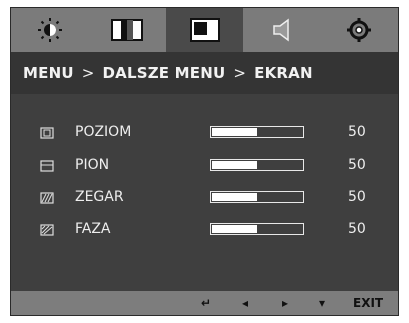 Image resolution: width=409 pixels, height=323 pixels. Describe the element at coordinates (48, 73) in the screenshot. I see `breadcrumb-menu: MENU` at that location.